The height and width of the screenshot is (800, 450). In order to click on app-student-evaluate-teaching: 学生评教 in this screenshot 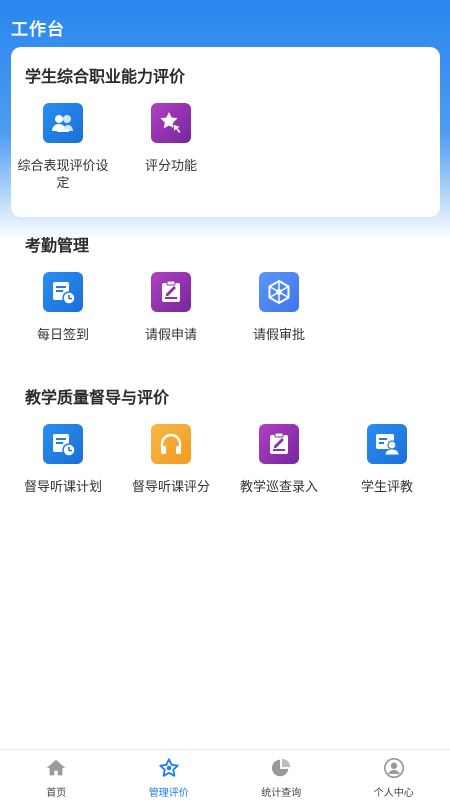, I will do `click(387, 460)`.